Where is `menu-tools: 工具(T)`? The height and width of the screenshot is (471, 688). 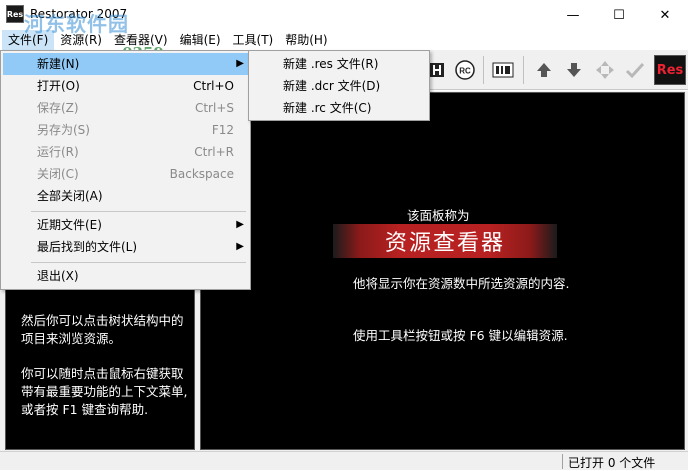
menu-tools: 工具(T) is located at coordinates (253, 40).